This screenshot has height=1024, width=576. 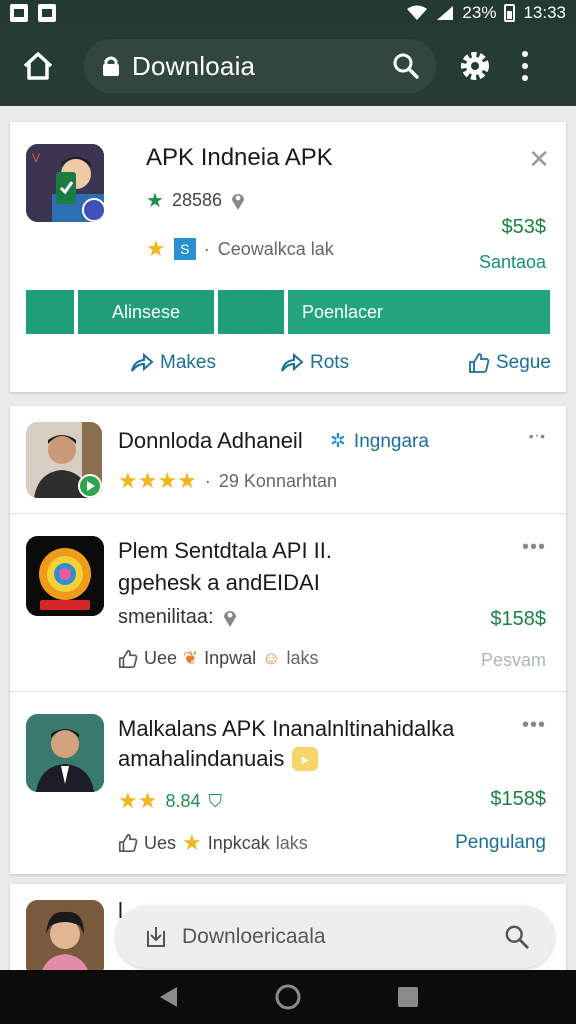 What do you see at coordinates (183, 800) in the screenshot?
I see `rating-value: 8.84` at bounding box center [183, 800].